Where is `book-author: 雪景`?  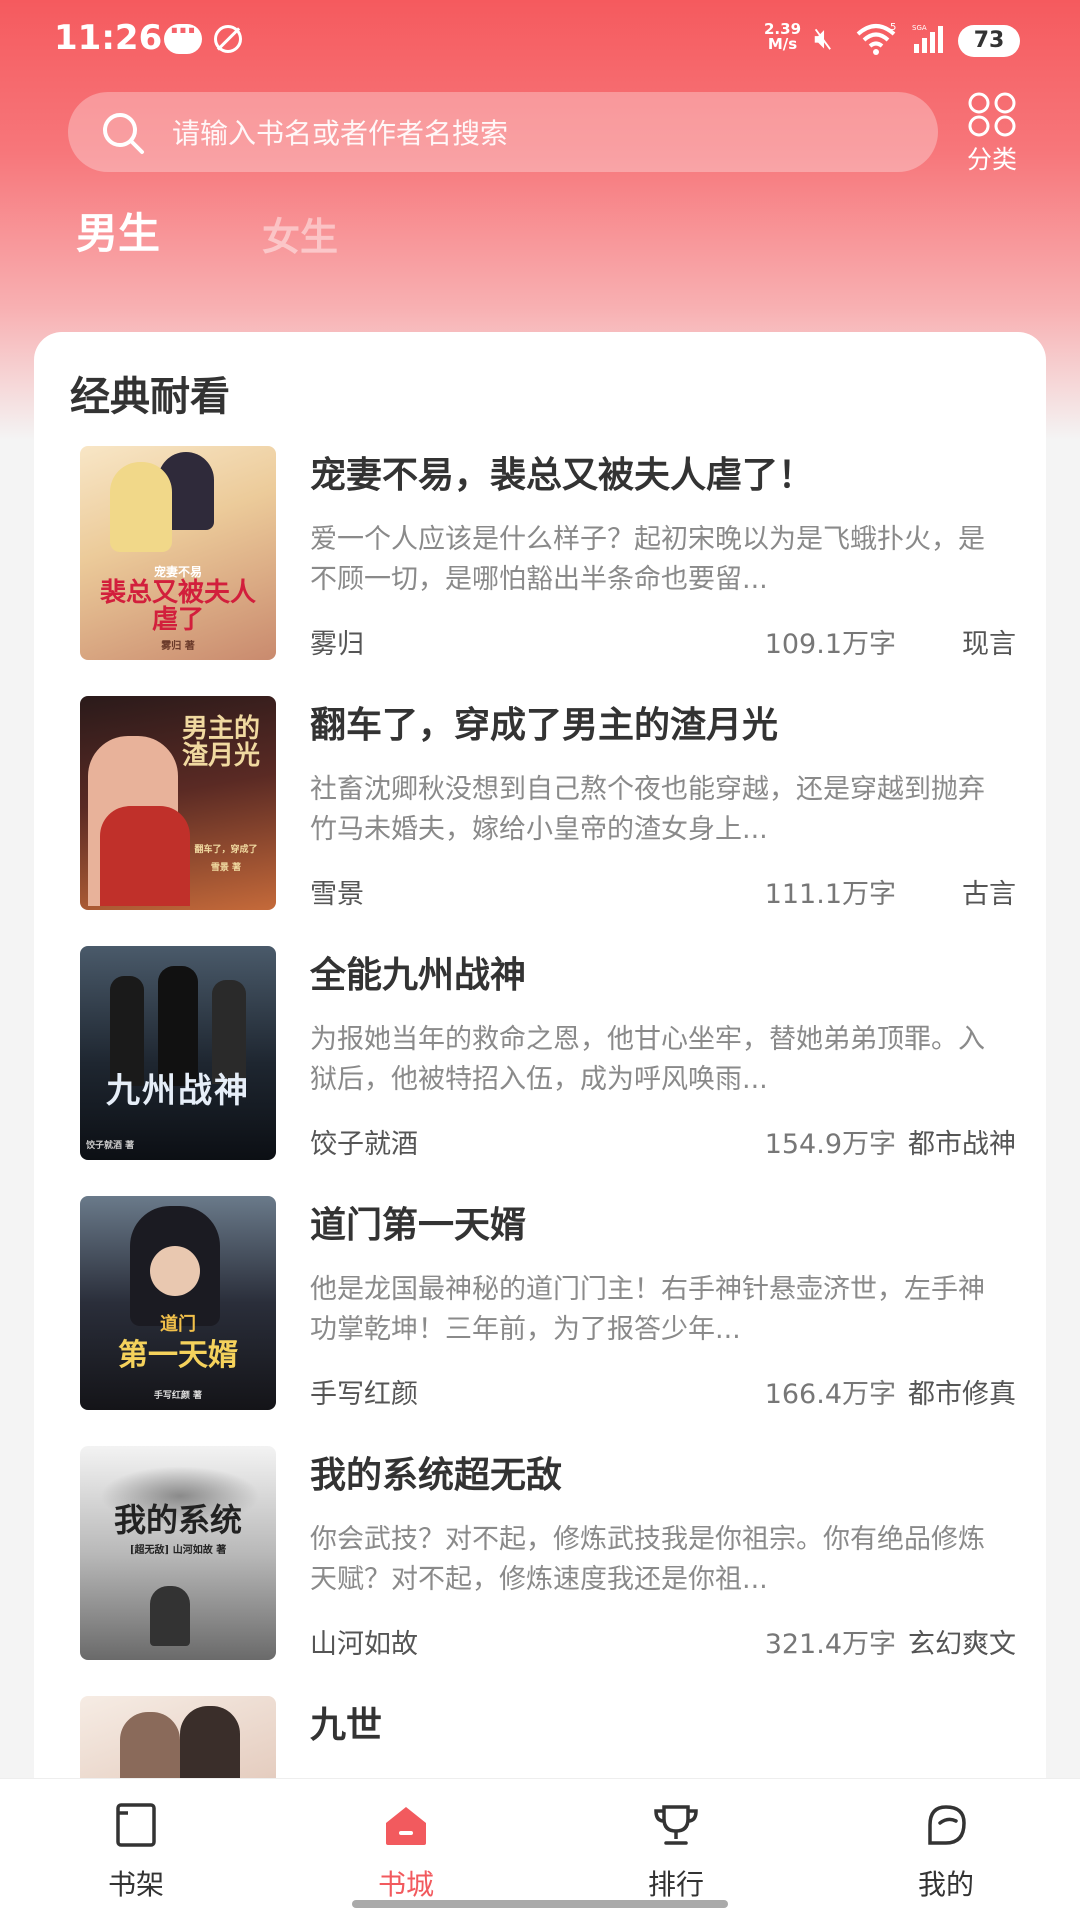 book-author: 雪景 is located at coordinates (337, 894).